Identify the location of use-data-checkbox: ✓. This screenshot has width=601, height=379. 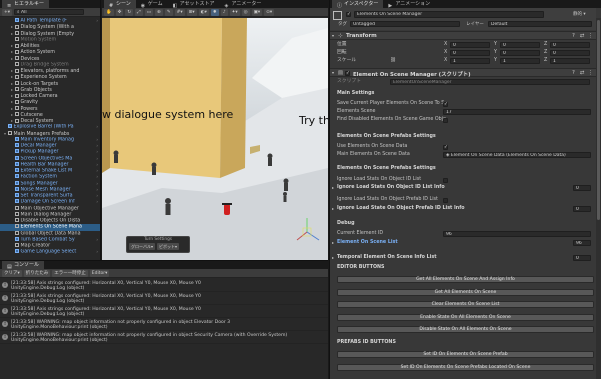
(445, 147).